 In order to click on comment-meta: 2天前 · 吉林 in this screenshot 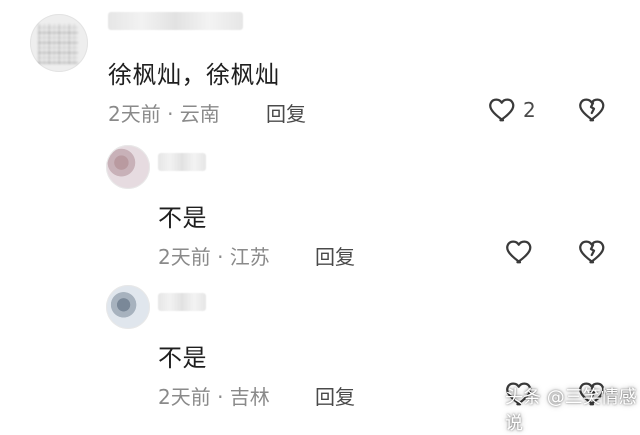, I will do `click(214, 397)`.